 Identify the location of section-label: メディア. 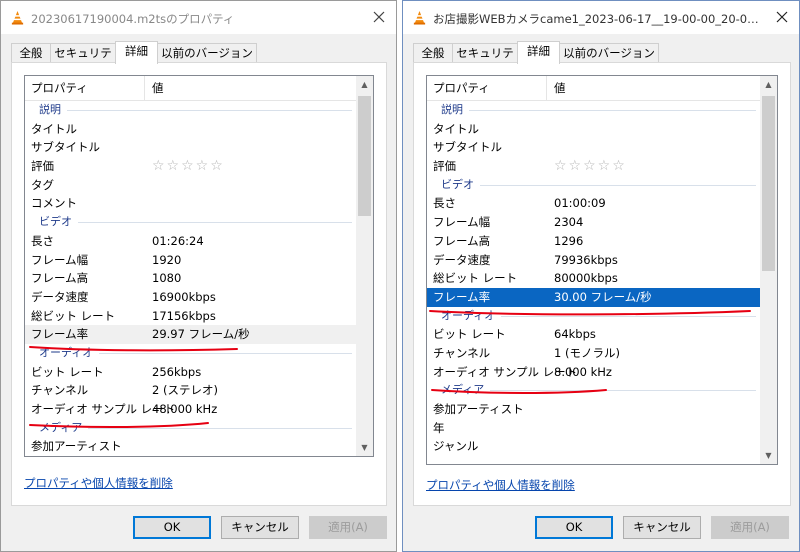
(463, 390).